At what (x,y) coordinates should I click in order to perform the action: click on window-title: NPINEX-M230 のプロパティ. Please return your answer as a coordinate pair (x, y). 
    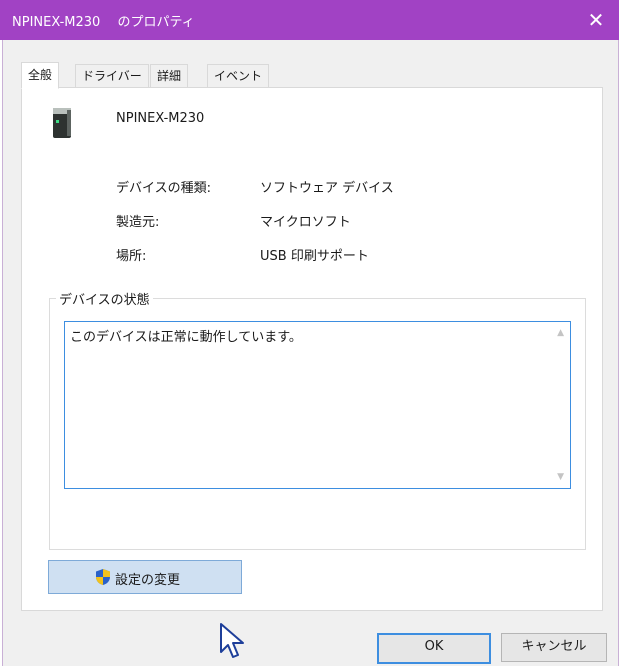
    Looking at the image, I should click on (103, 22).